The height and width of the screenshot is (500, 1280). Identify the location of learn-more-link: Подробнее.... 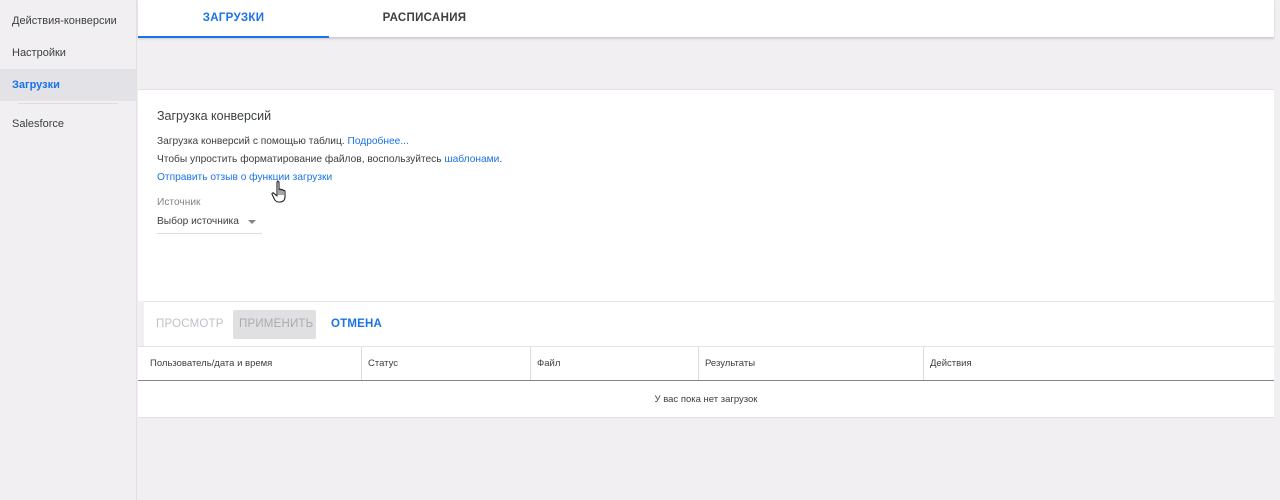
(378, 141).